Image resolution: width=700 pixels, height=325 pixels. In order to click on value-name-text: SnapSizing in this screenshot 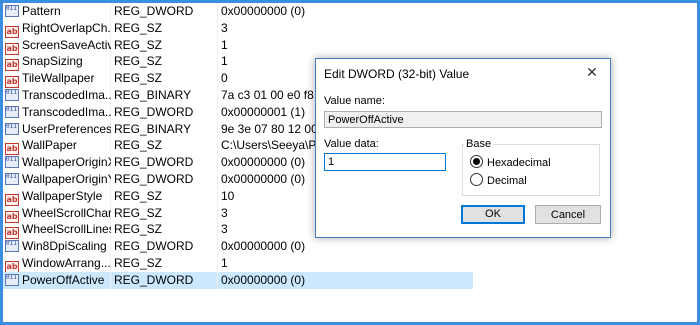, I will do `click(52, 61)`.